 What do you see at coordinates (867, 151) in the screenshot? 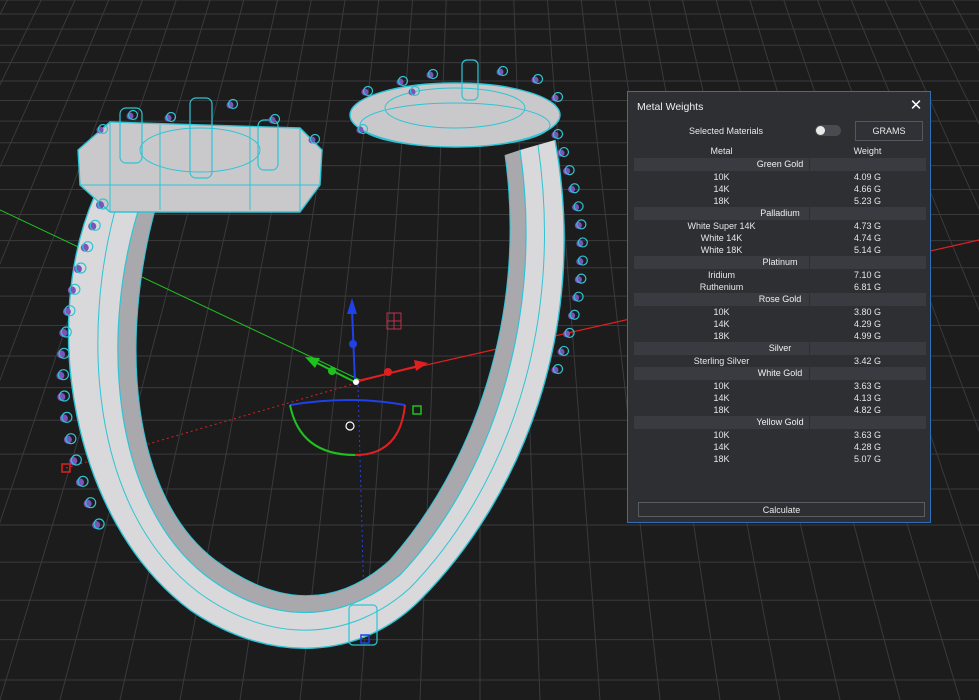
I see `column-header-weight: Weight` at bounding box center [867, 151].